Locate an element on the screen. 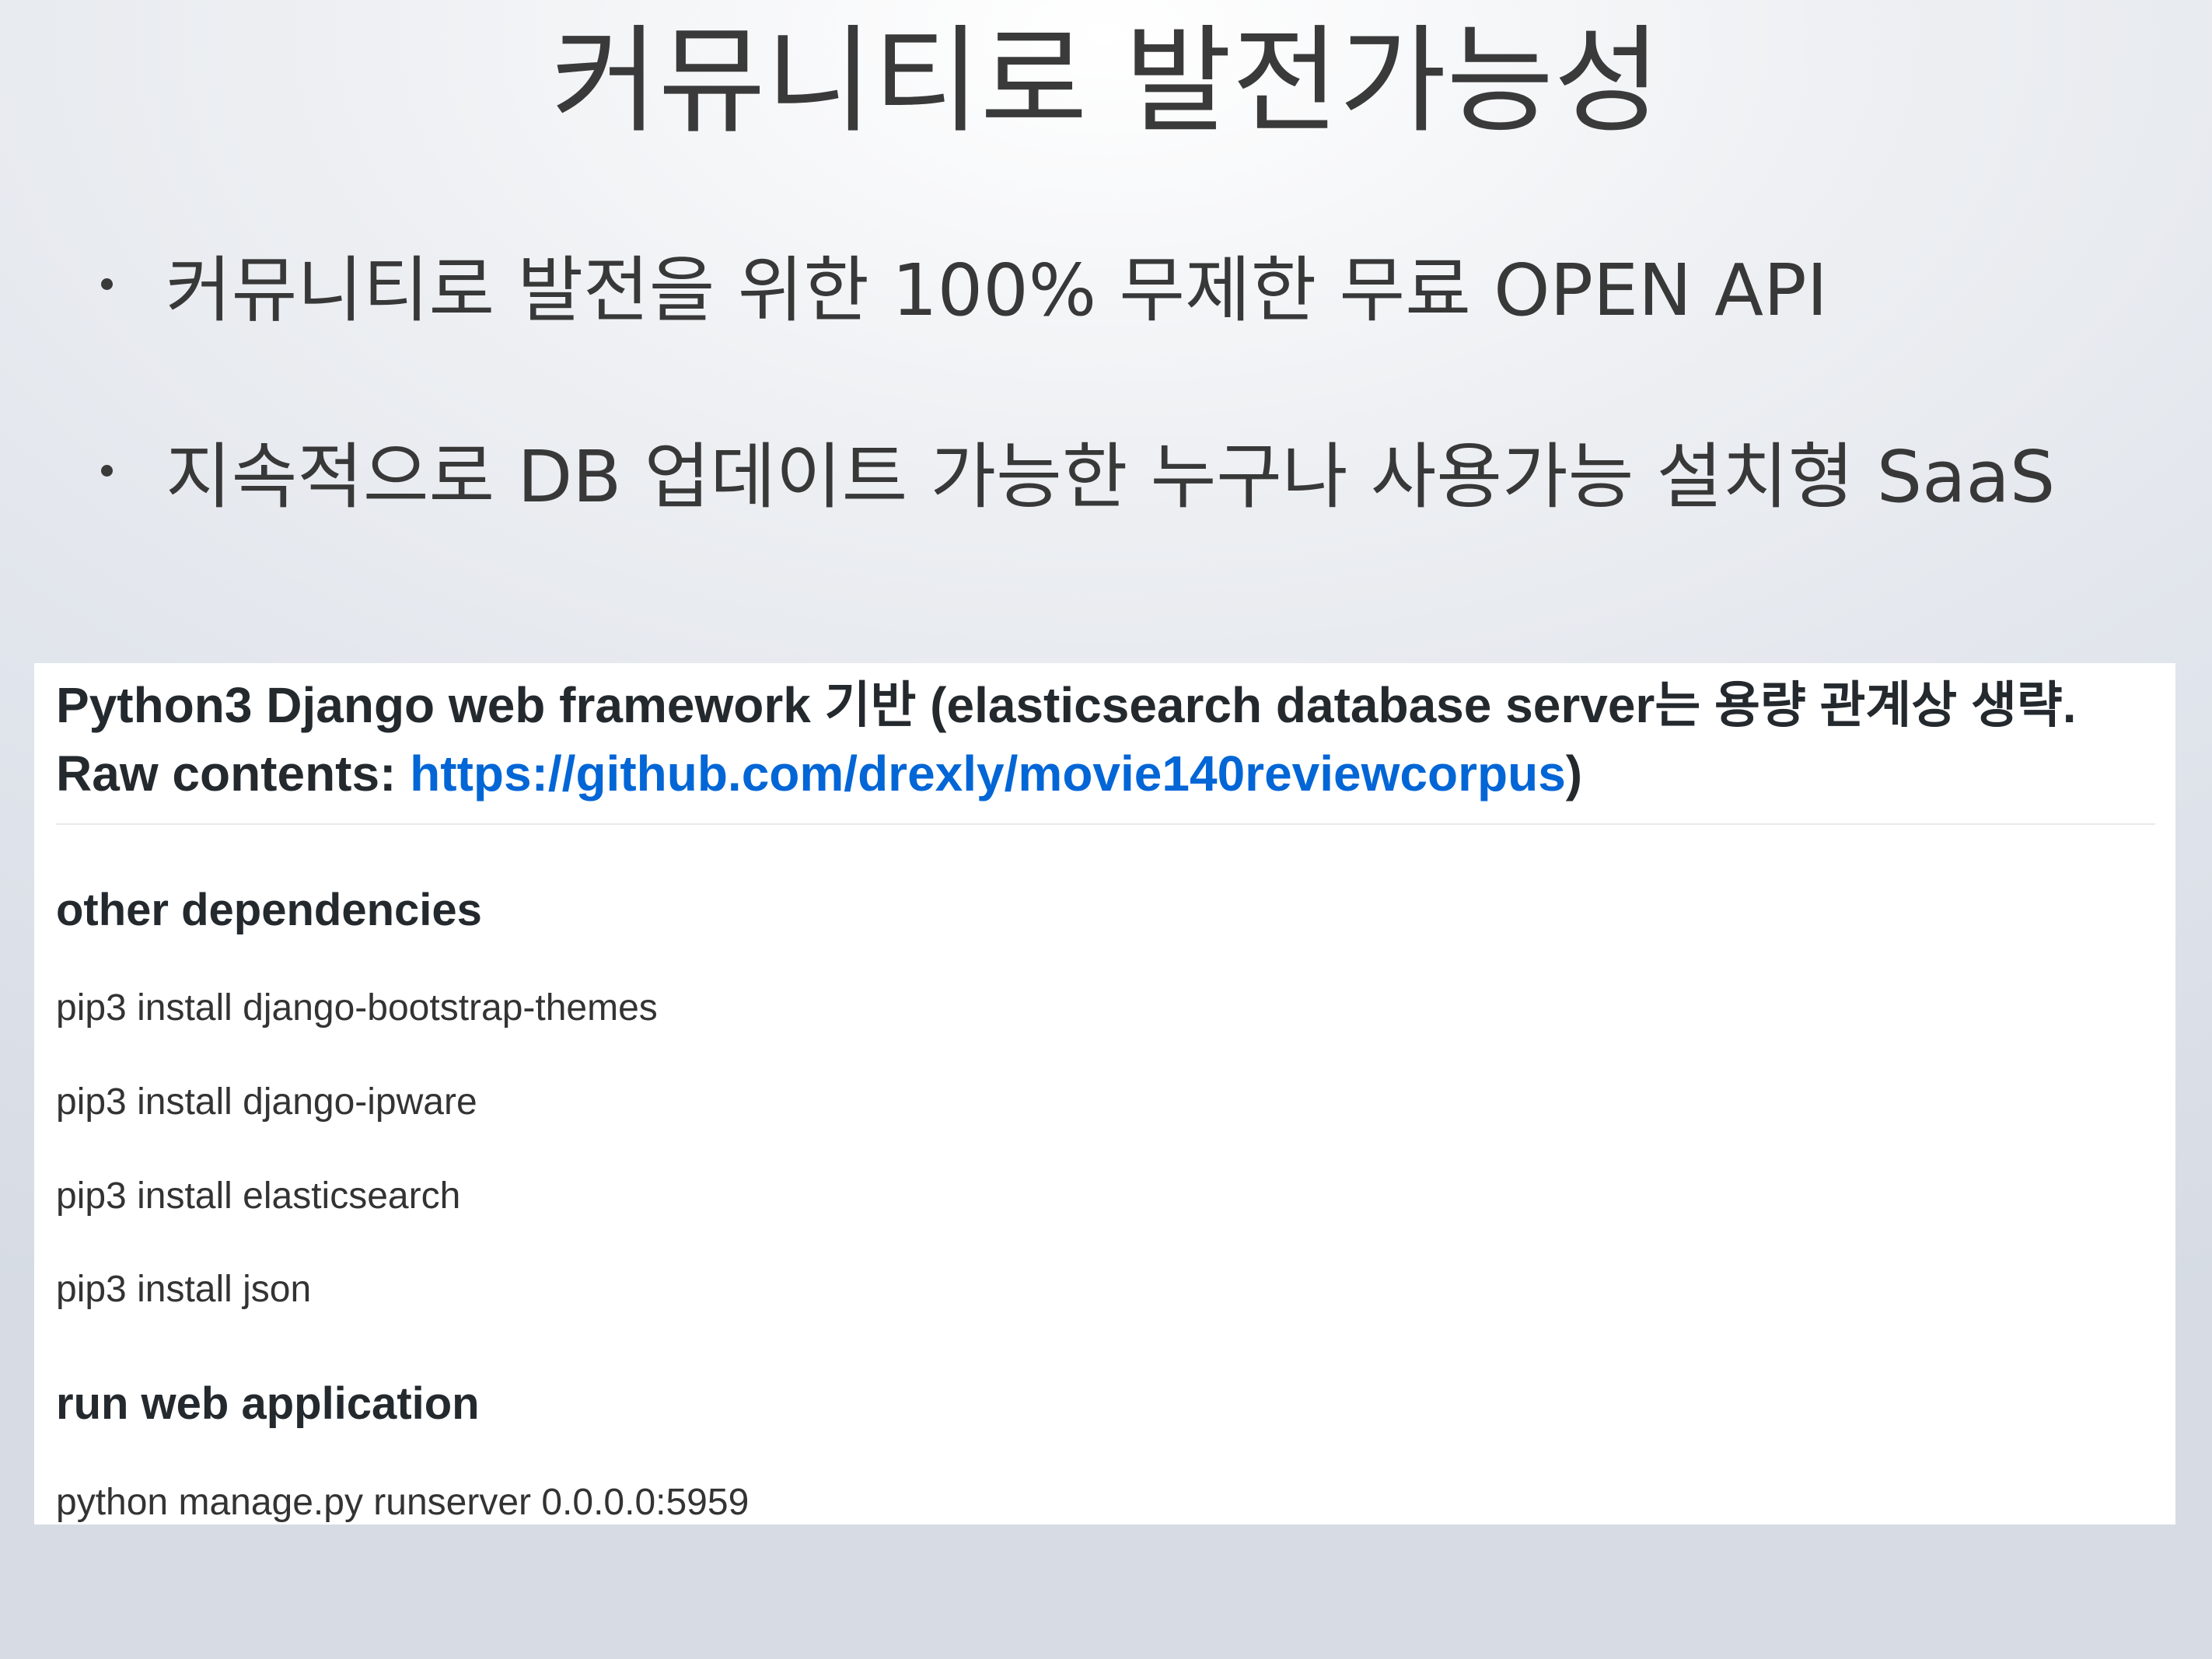  dependency-command: pip3 install elasticsearch is located at coordinates (258, 1196).